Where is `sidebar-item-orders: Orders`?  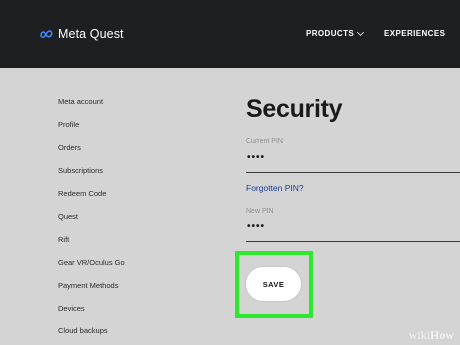
sidebar-item-orders: Orders is located at coordinates (69, 147).